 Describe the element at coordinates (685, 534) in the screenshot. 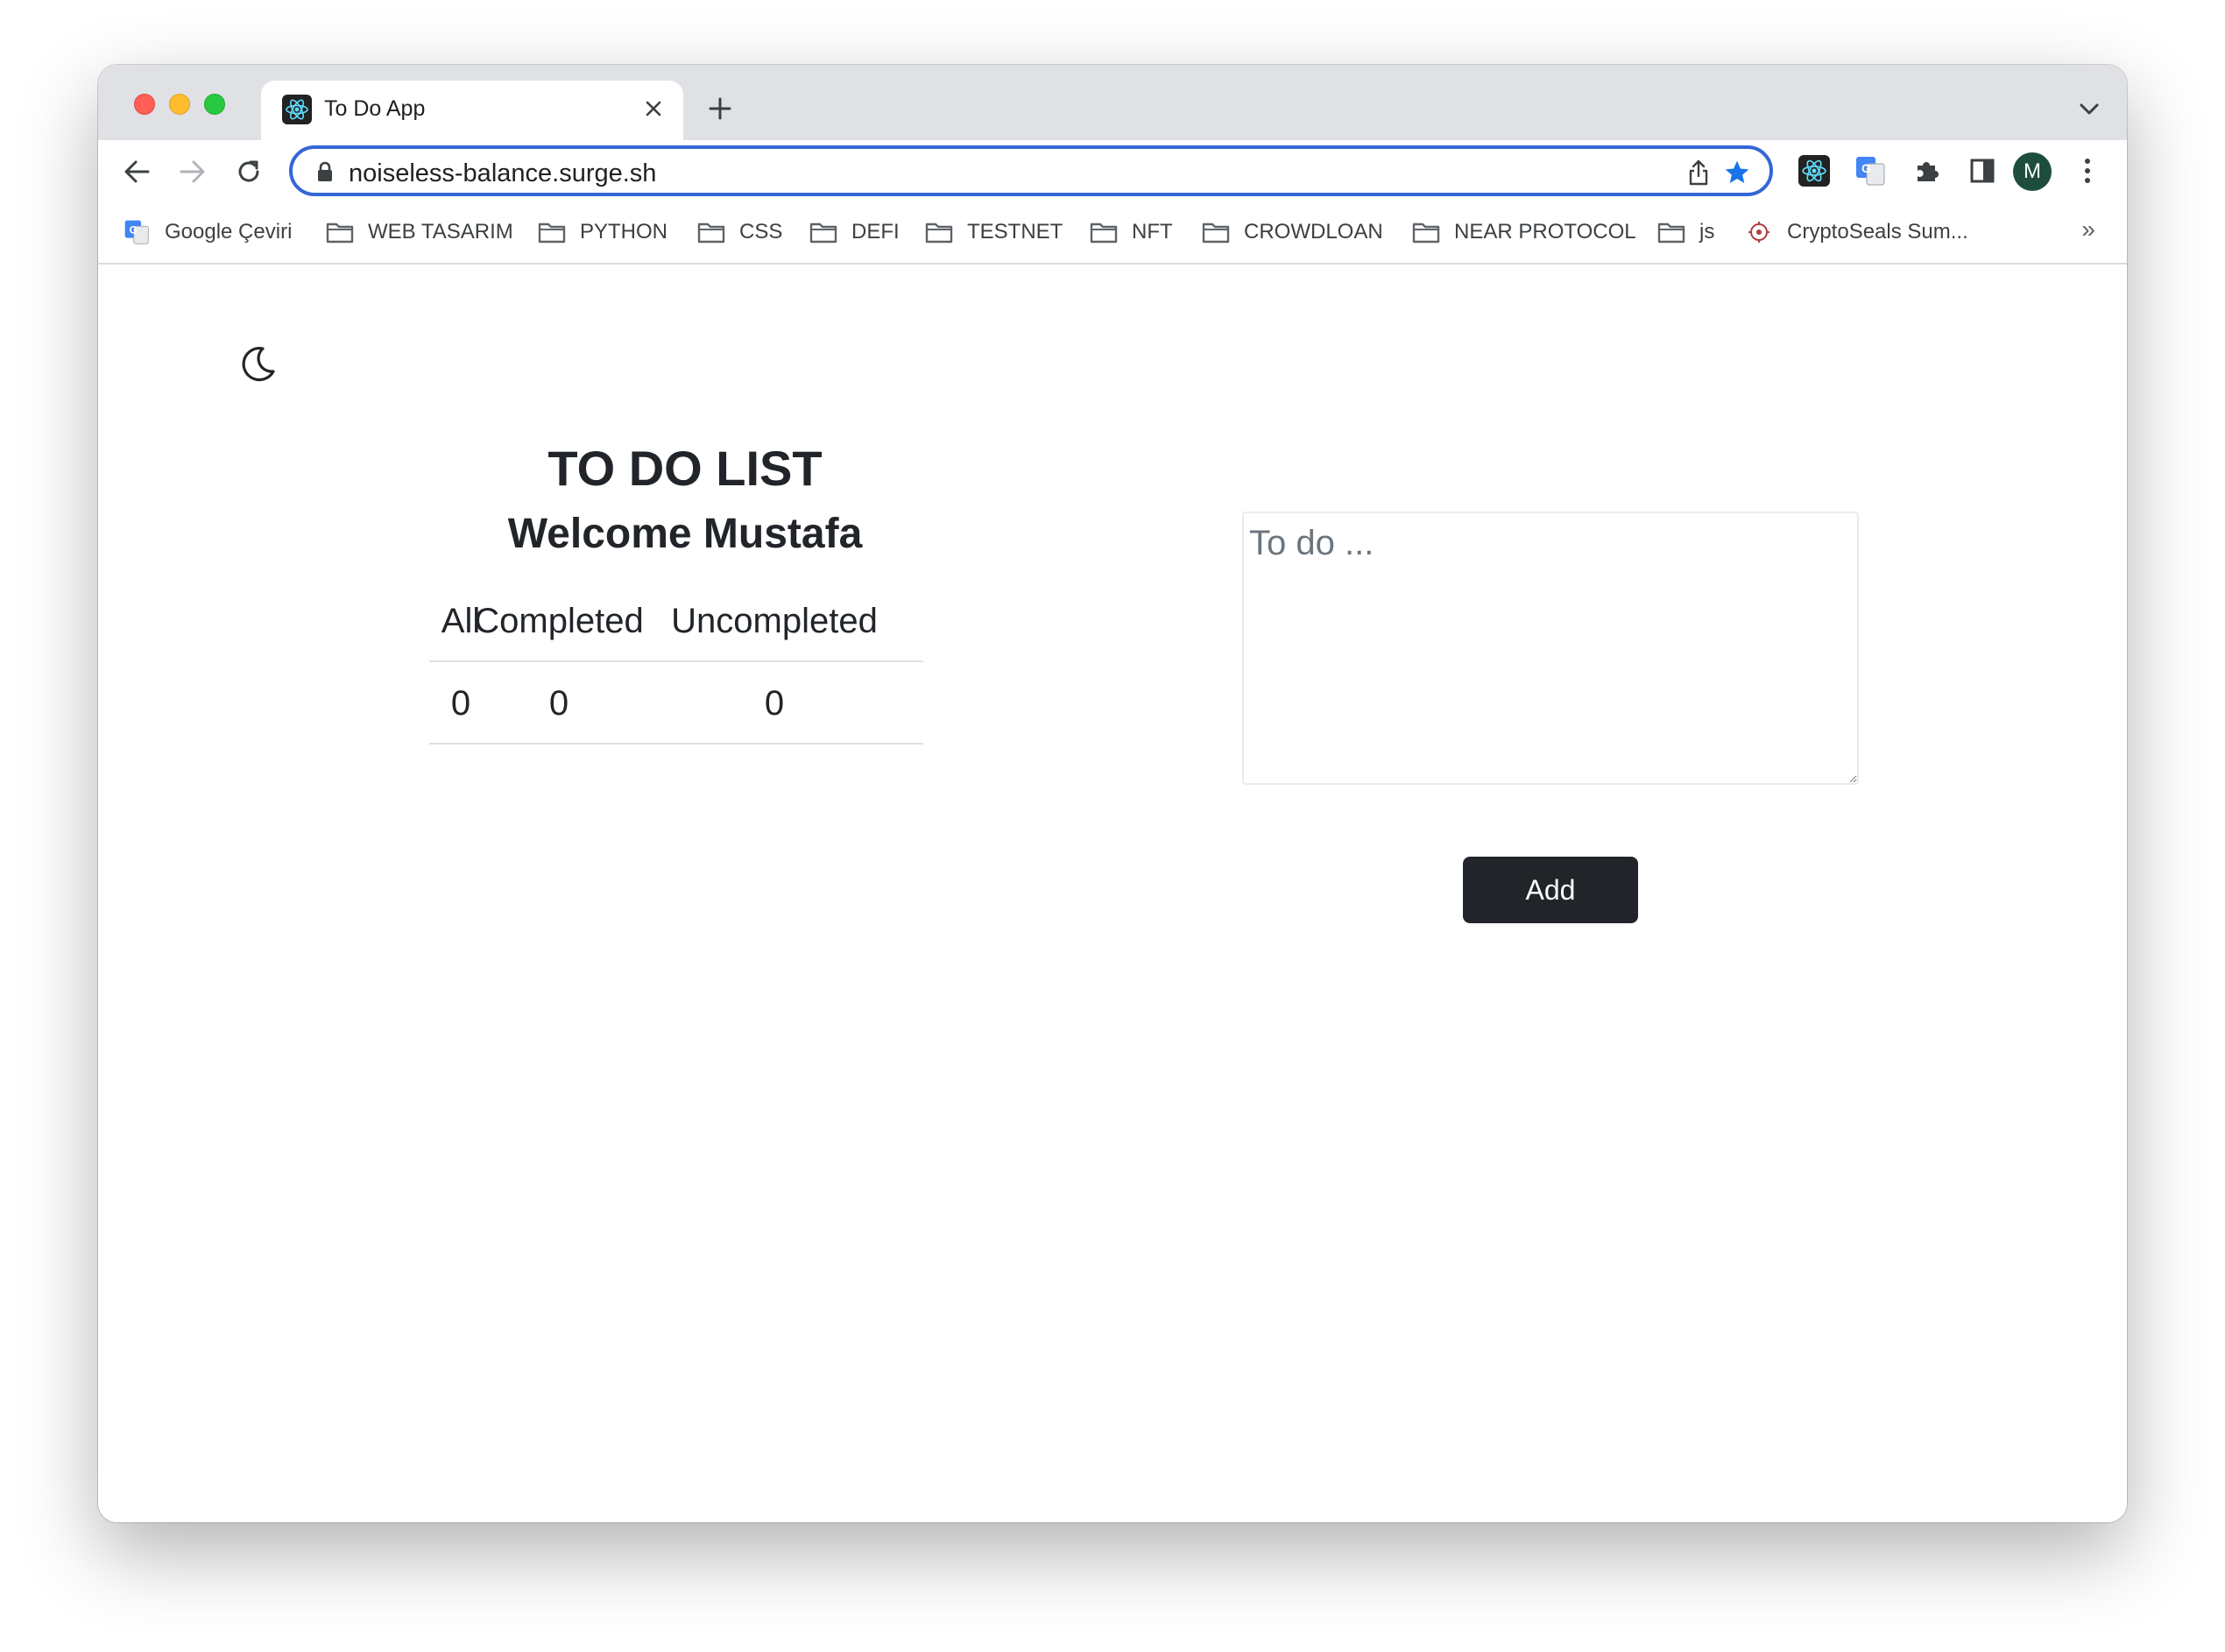

I see `welcome-heading: Welcome Mustafa` at that location.